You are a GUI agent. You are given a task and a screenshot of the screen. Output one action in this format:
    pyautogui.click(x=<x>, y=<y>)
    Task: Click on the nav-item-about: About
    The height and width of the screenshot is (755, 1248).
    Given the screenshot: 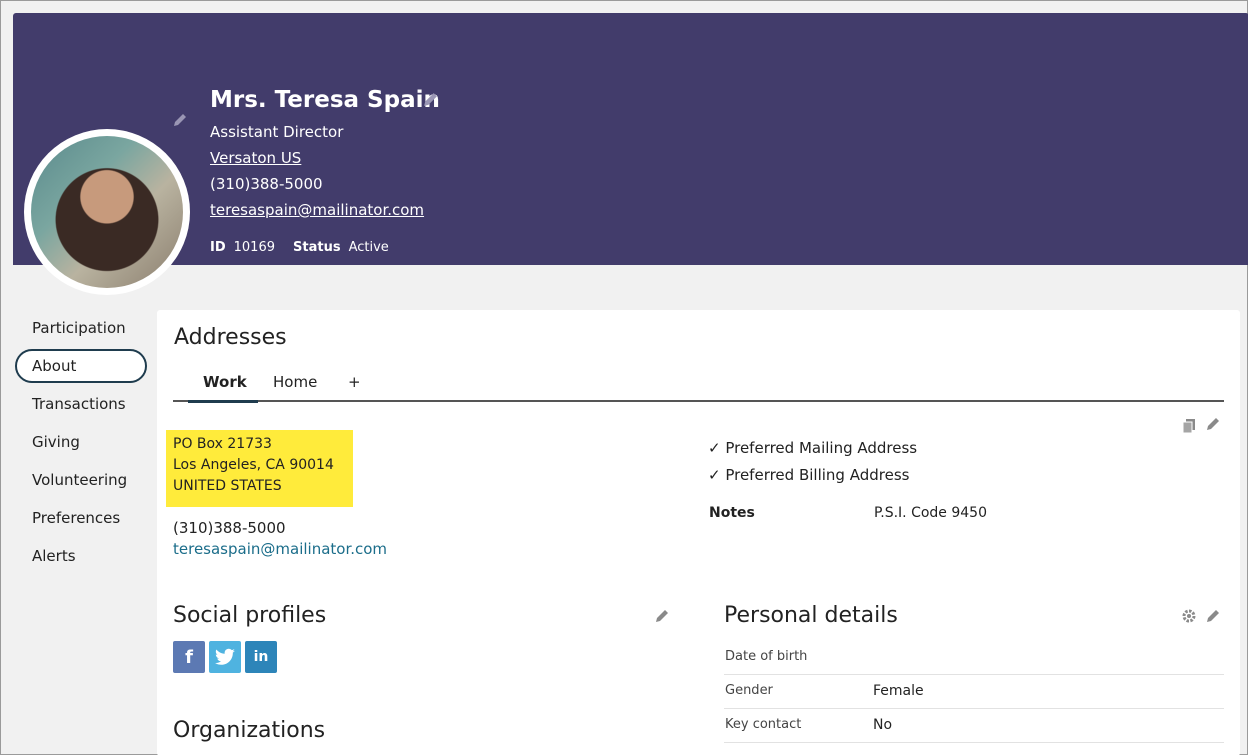 What is the action you would take?
    pyautogui.click(x=81, y=366)
    